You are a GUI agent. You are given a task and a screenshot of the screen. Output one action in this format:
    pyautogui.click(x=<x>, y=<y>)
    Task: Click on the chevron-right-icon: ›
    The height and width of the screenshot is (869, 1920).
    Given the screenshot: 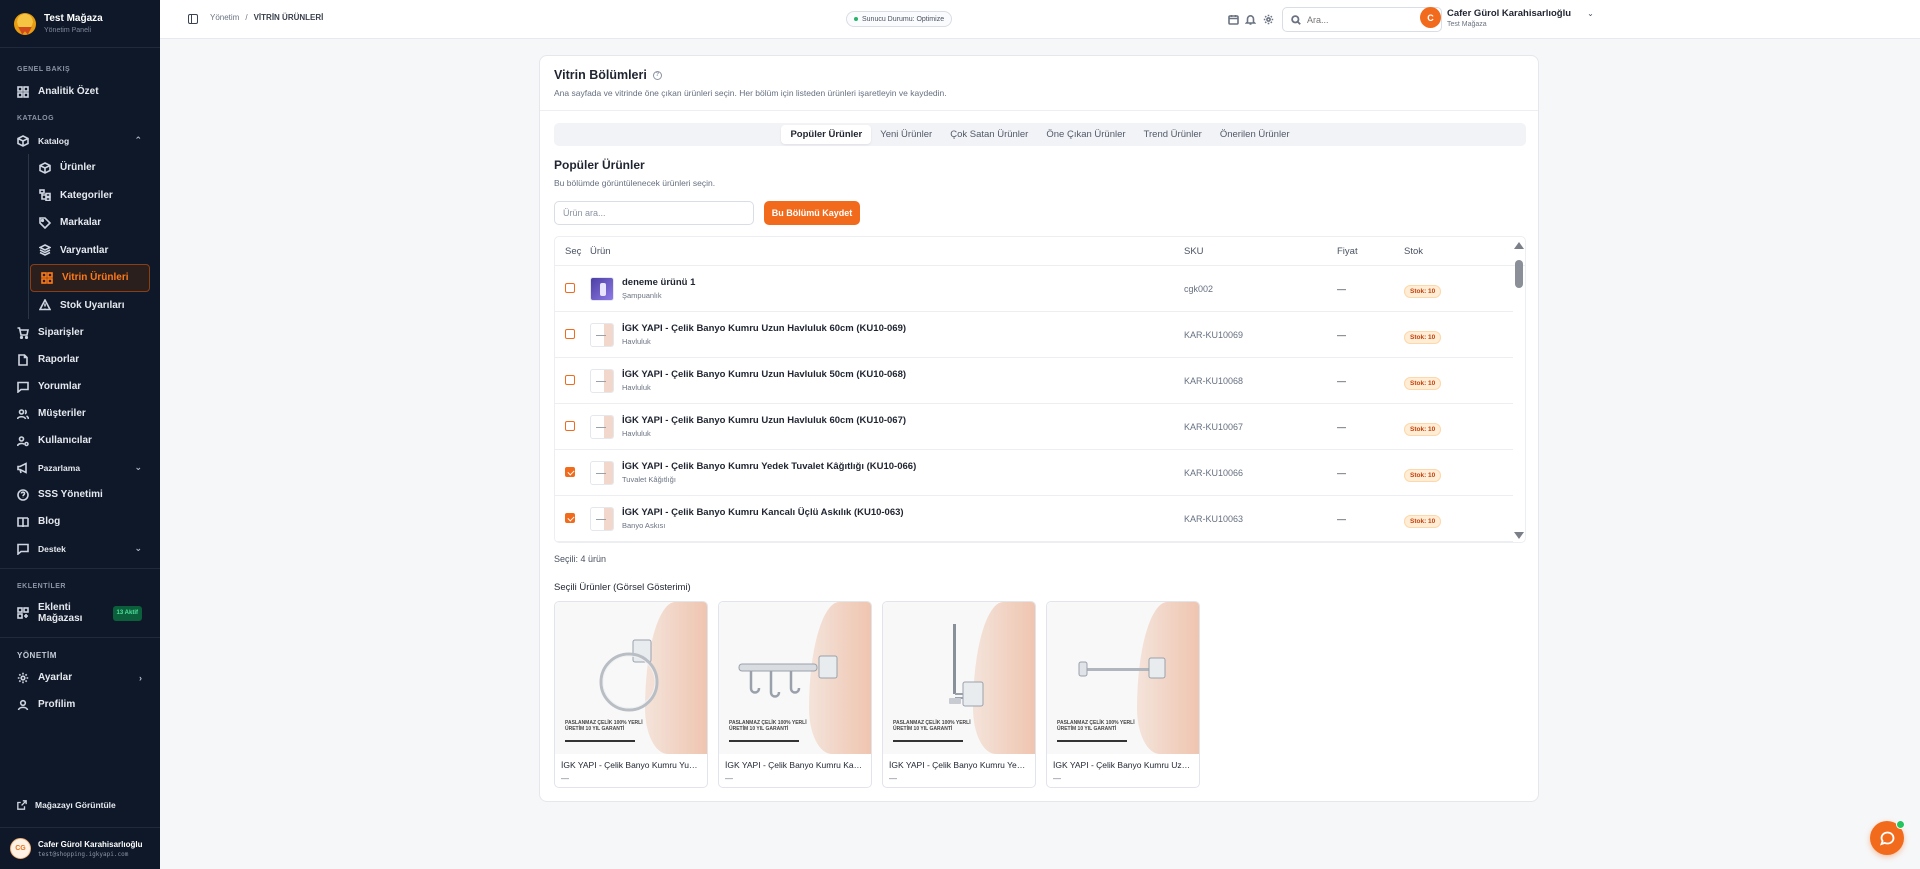 What is the action you would take?
    pyautogui.click(x=140, y=677)
    